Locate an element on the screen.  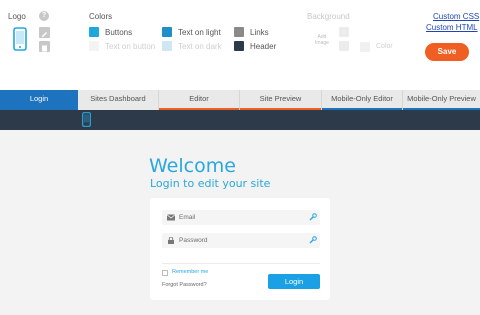
remember-me-checkbox is located at coordinates (165, 273).